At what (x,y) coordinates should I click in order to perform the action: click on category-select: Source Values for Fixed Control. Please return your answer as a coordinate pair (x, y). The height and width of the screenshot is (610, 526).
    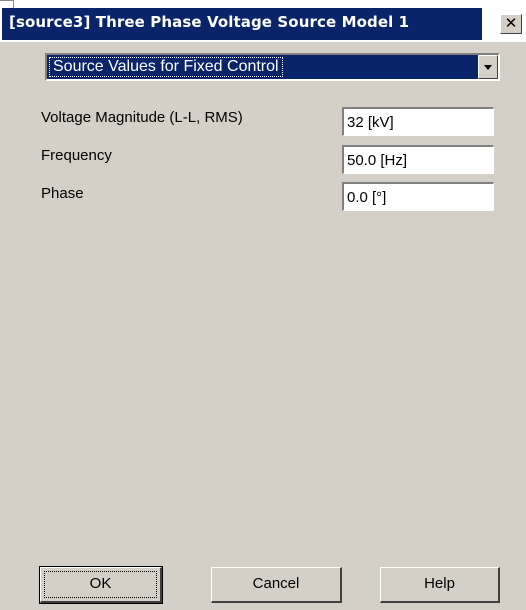
    Looking at the image, I should click on (272, 67).